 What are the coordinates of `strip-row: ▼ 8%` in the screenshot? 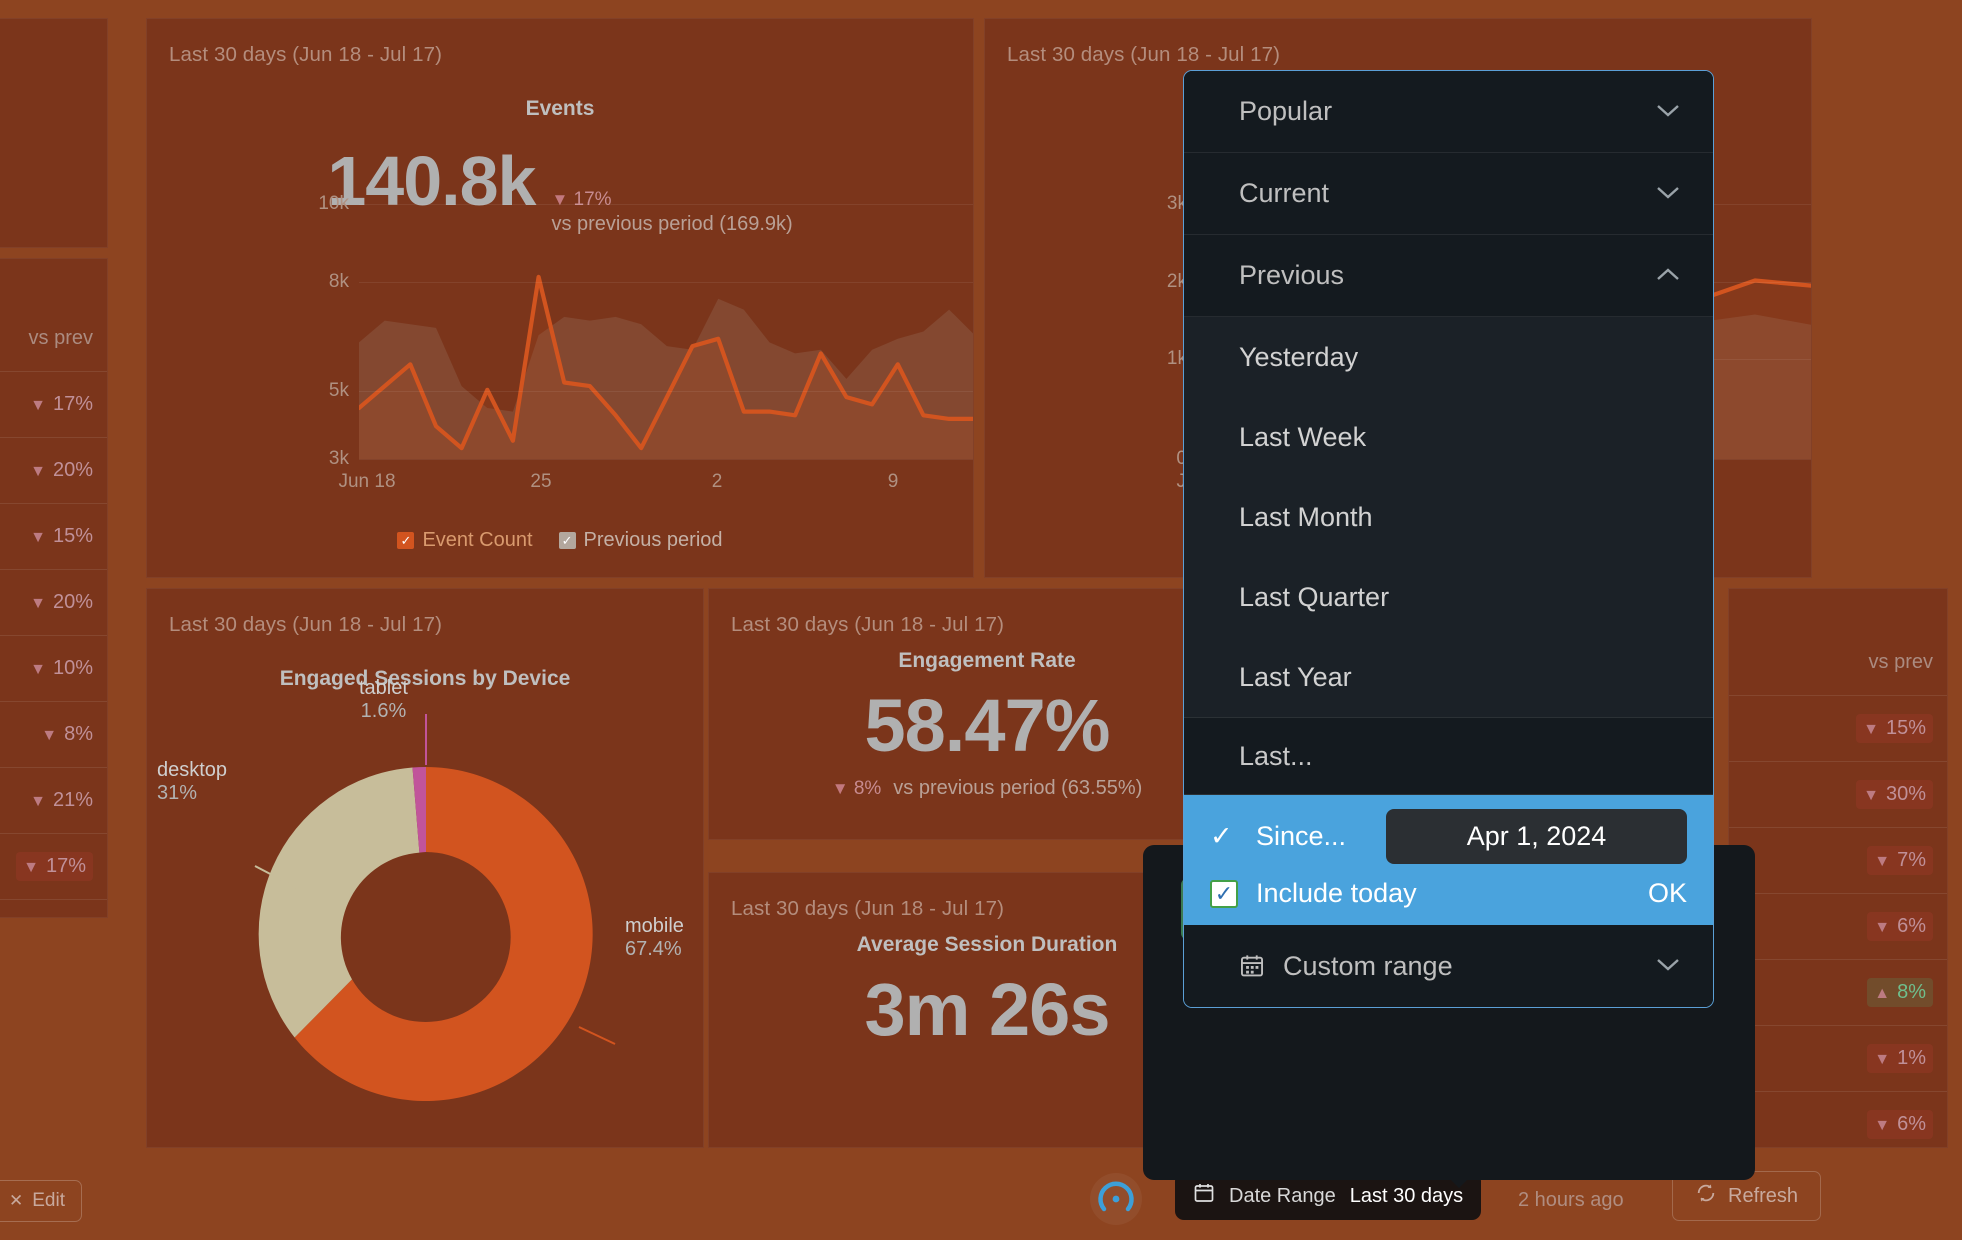 It's located at (53, 734).